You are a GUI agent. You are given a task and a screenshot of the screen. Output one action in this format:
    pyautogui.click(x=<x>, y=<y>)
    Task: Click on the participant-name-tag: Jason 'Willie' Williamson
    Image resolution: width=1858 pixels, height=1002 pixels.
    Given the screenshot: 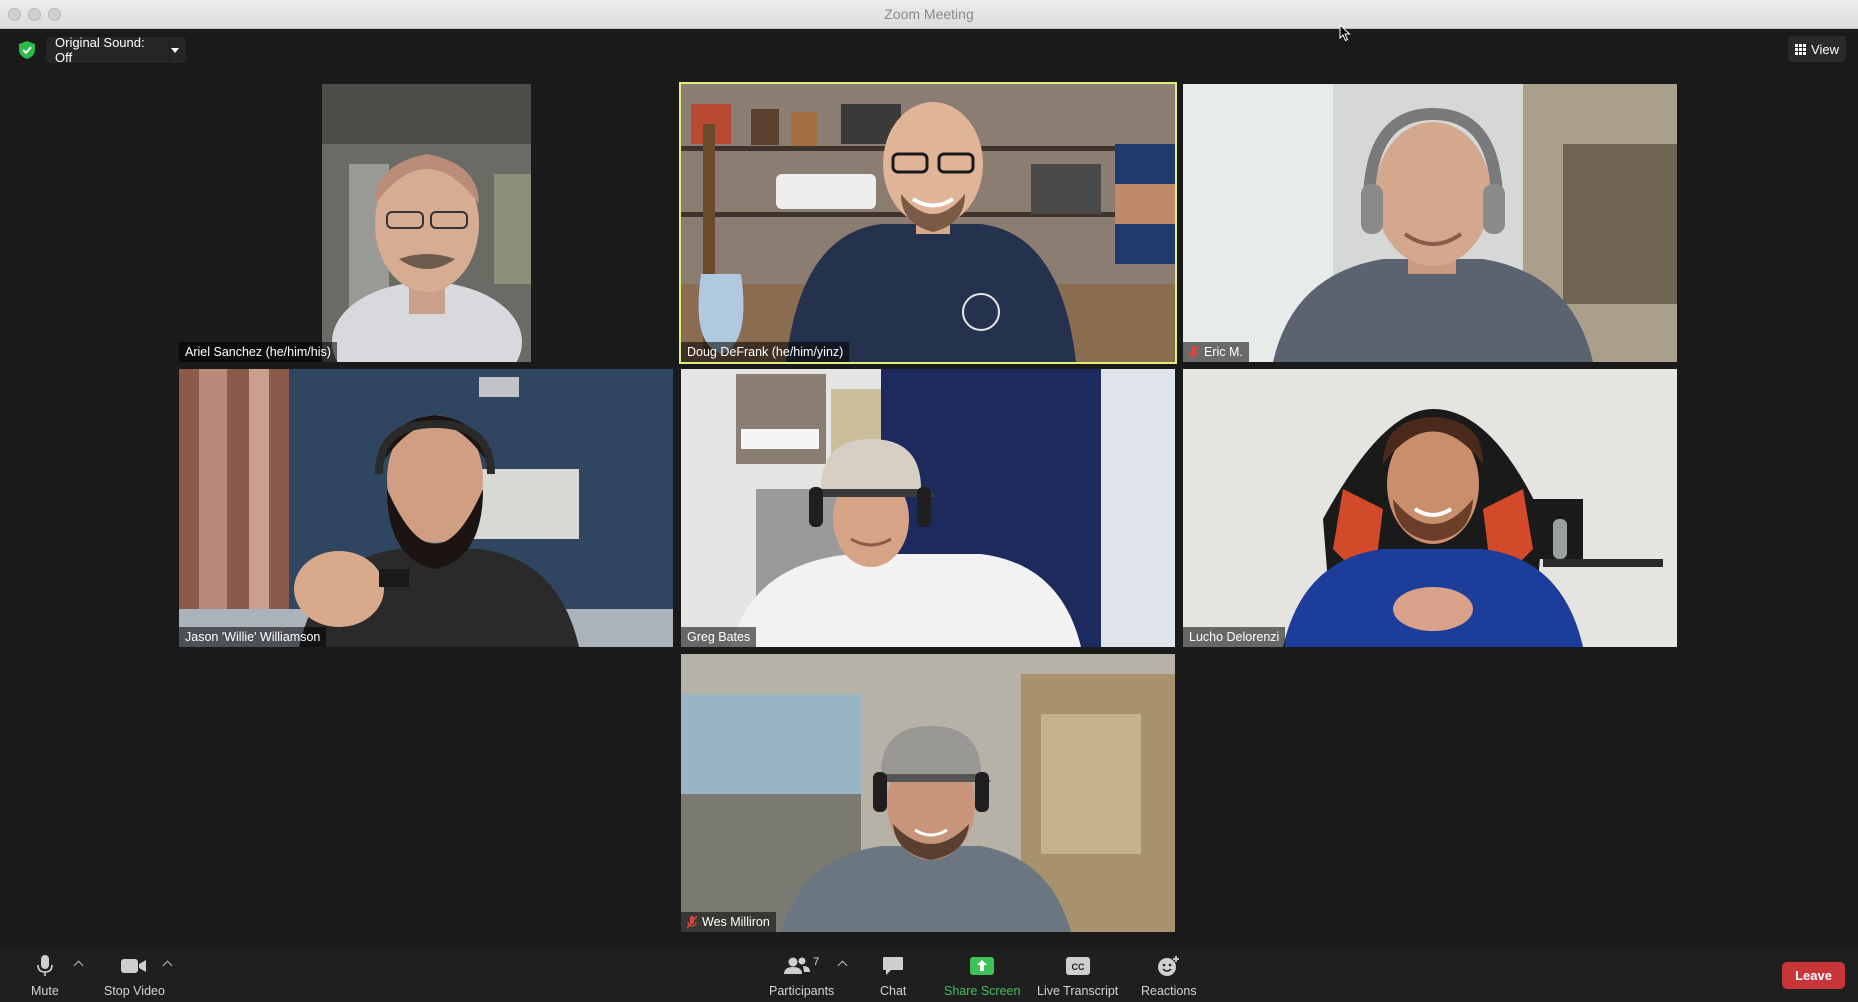 What is the action you would take?
    pyautogui.click(x=253, y=637)
    